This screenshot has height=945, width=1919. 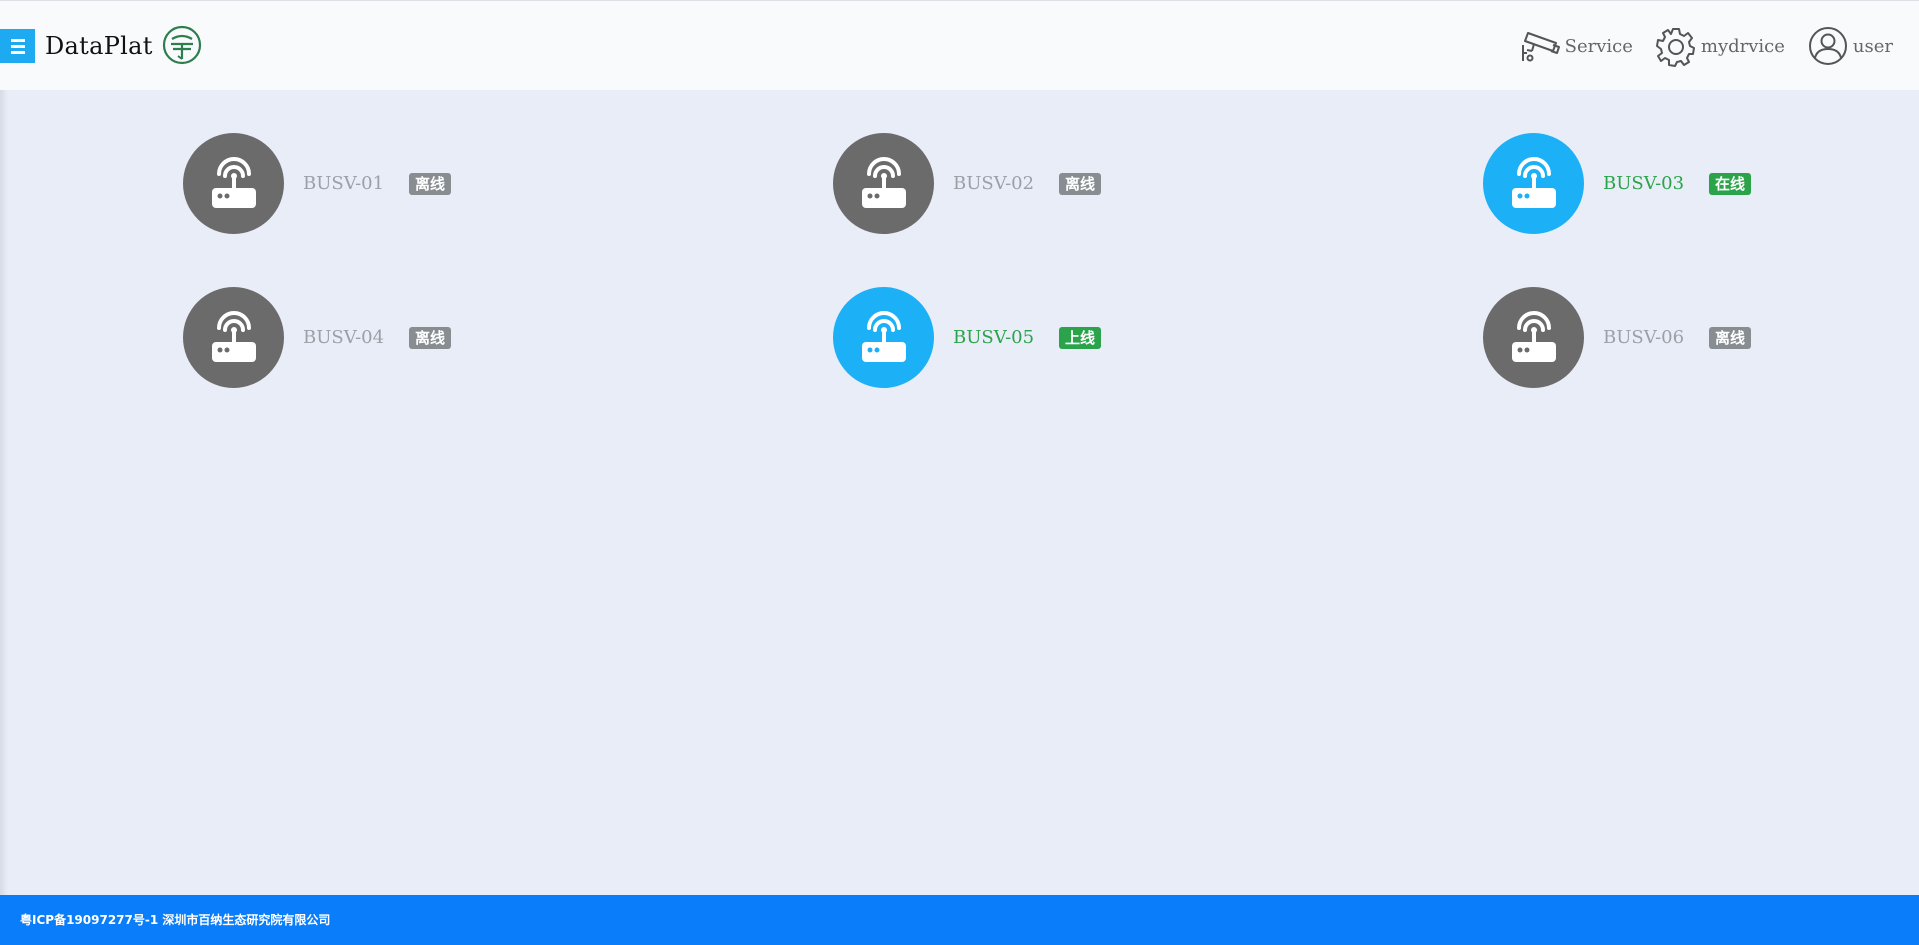 What do you see at coordinates (1644, 183) in the screenshot?
I see `device-name: BUSV-03` at bounding box center [1644, 183].